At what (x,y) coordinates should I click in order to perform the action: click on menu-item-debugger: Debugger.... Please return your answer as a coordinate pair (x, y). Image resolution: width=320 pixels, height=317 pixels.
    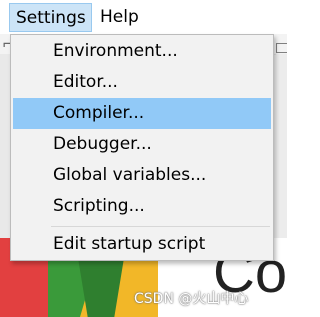
    Looking at the image, I should click on (142, 144).